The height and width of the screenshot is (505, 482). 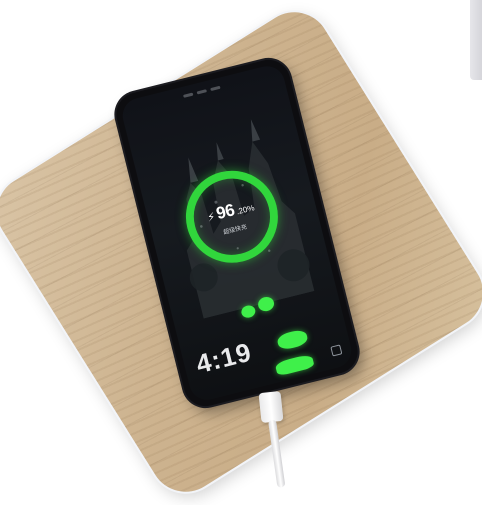 I want to click on charge-percent-decimal: .20%, so click(x=245, y=210).